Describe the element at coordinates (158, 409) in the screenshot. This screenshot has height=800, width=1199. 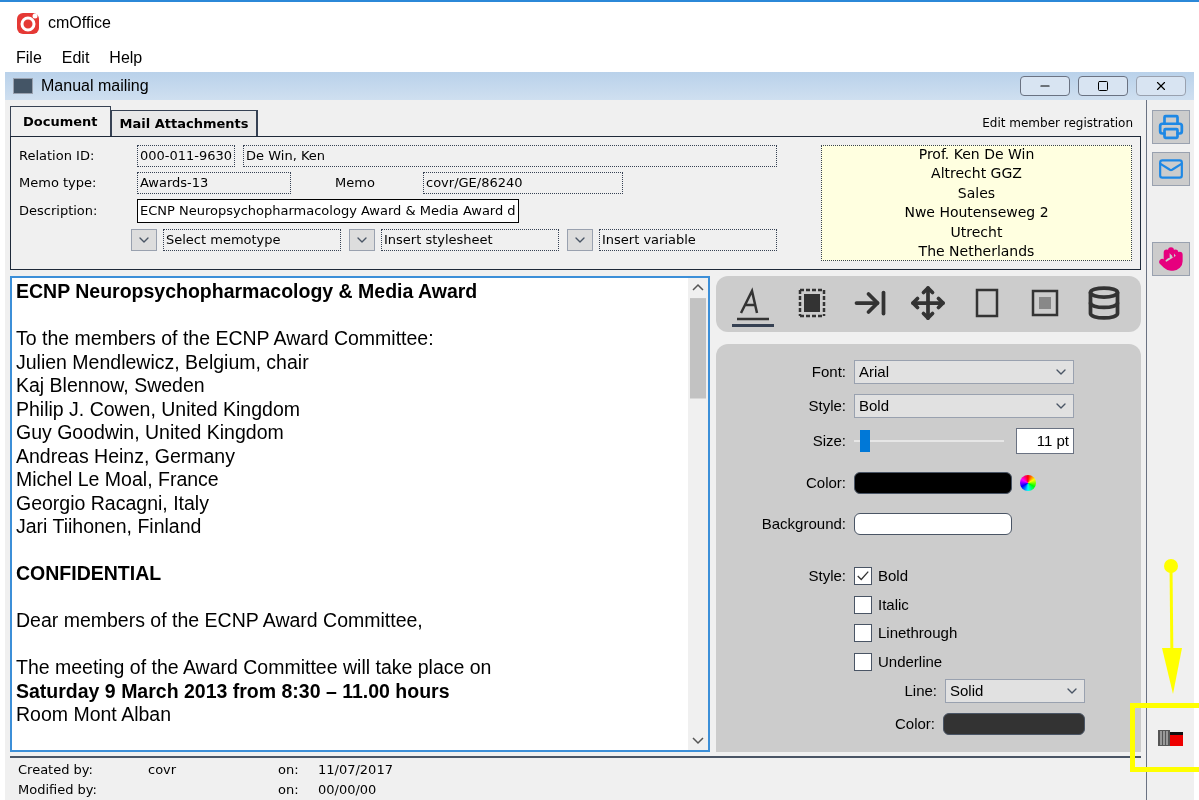
I see `document-line: Philip J. Cowen, United Kingdom` at that location.